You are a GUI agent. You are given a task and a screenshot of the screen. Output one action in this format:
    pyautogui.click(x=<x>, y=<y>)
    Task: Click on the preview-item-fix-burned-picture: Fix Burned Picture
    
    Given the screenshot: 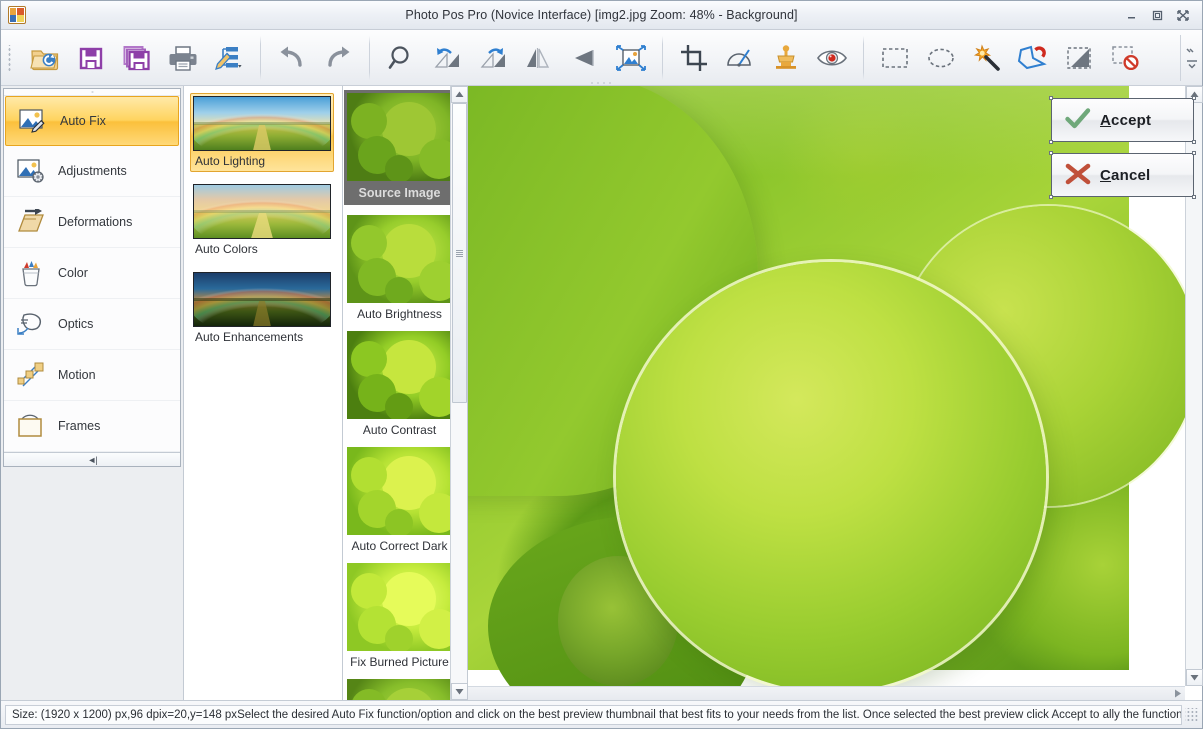 What is the action you would take?
    pyautogui.click(x=399, y=616)
    